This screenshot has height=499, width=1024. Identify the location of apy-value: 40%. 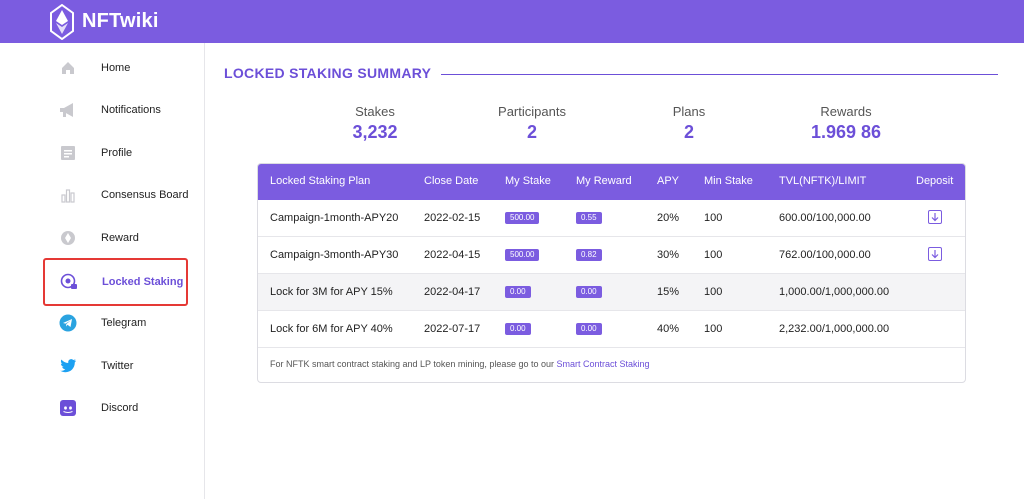
(668, 329).